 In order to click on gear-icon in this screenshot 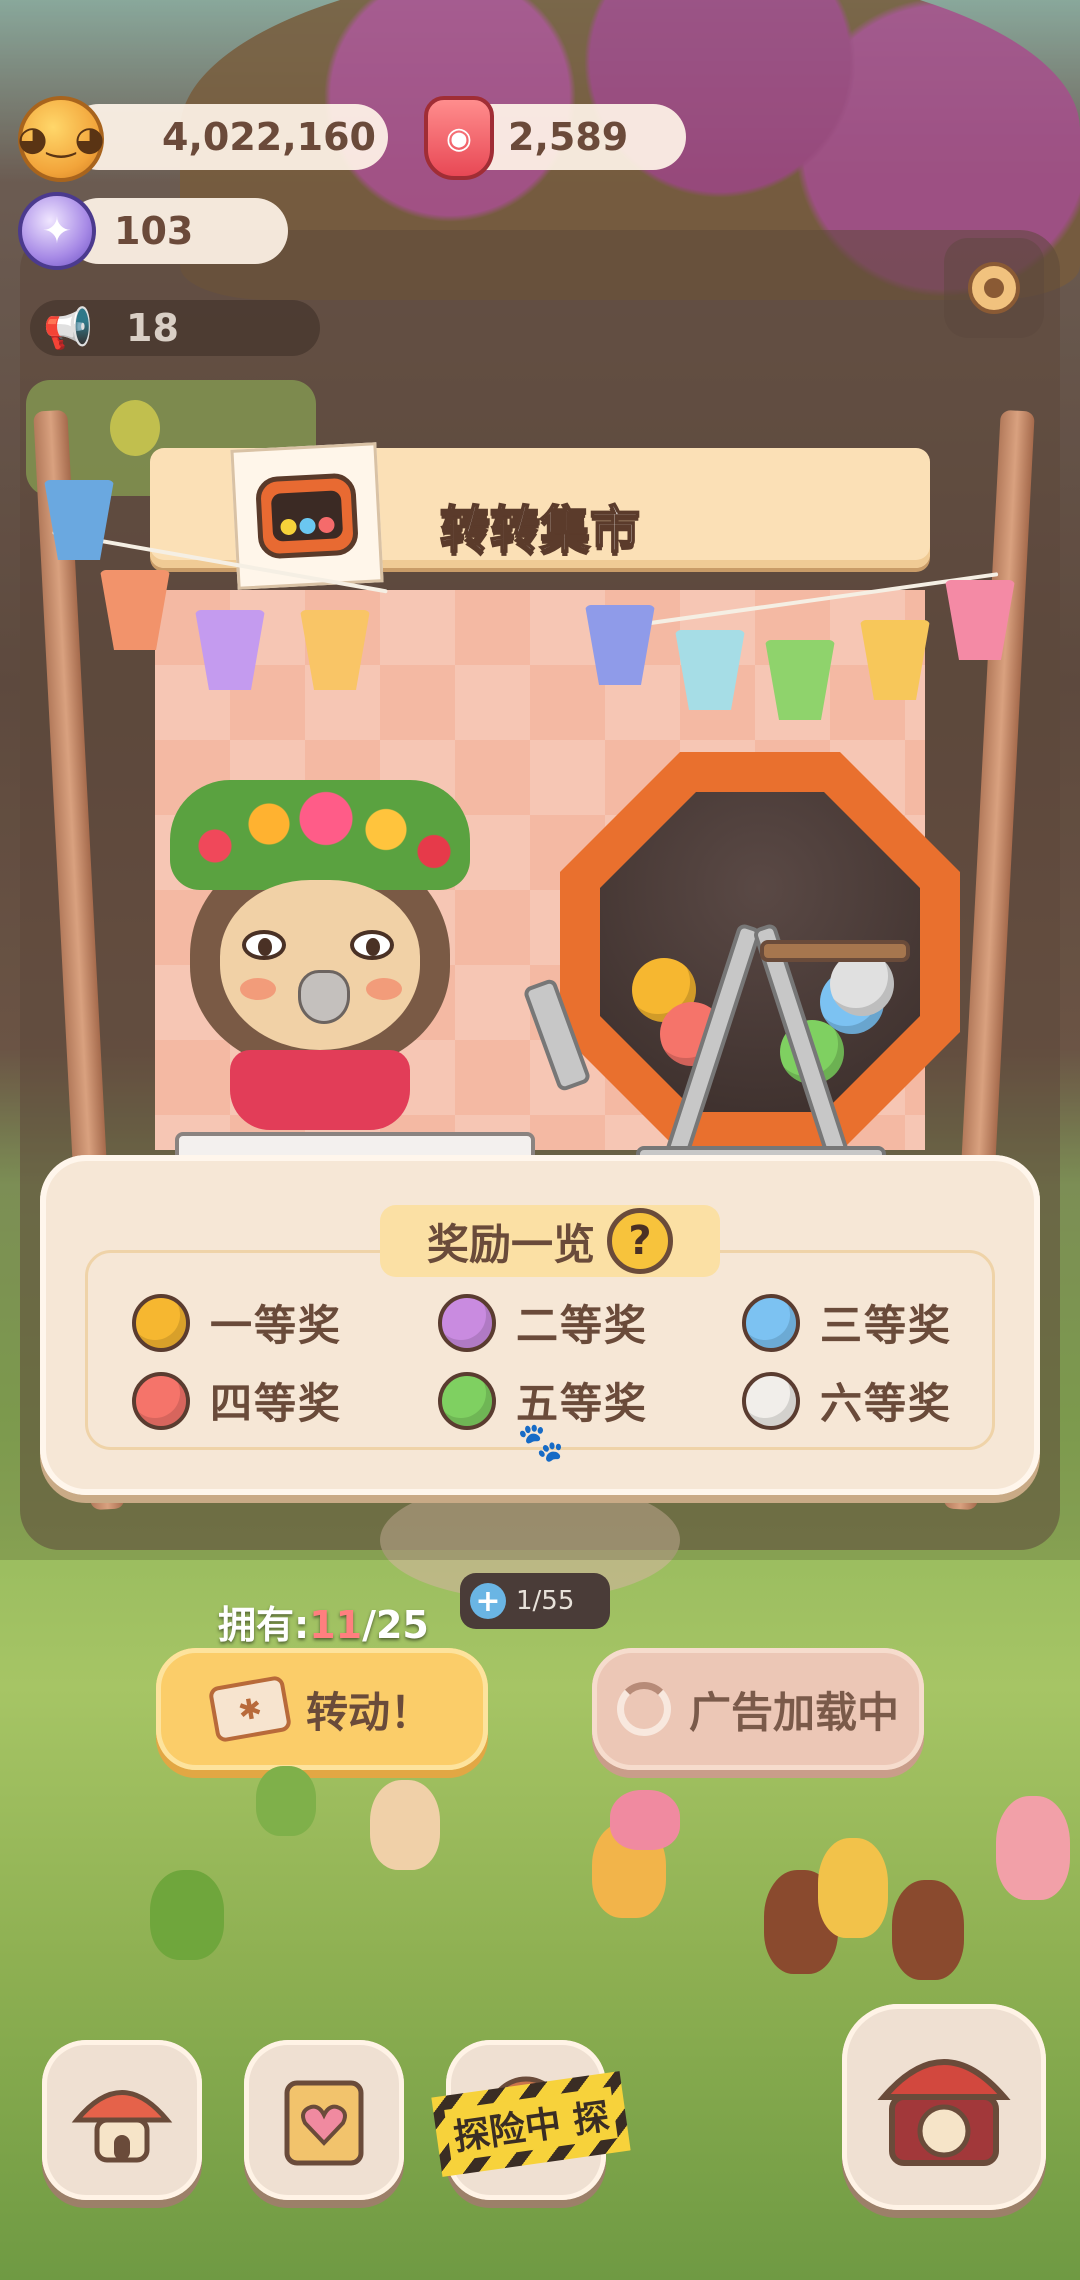, I will do `click(994, 288)`.